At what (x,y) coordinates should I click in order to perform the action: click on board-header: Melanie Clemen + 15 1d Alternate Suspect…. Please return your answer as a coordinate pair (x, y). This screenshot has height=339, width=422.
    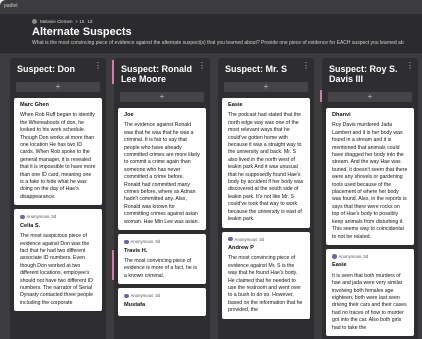
    Looking at the image, I should click on (211, 33).